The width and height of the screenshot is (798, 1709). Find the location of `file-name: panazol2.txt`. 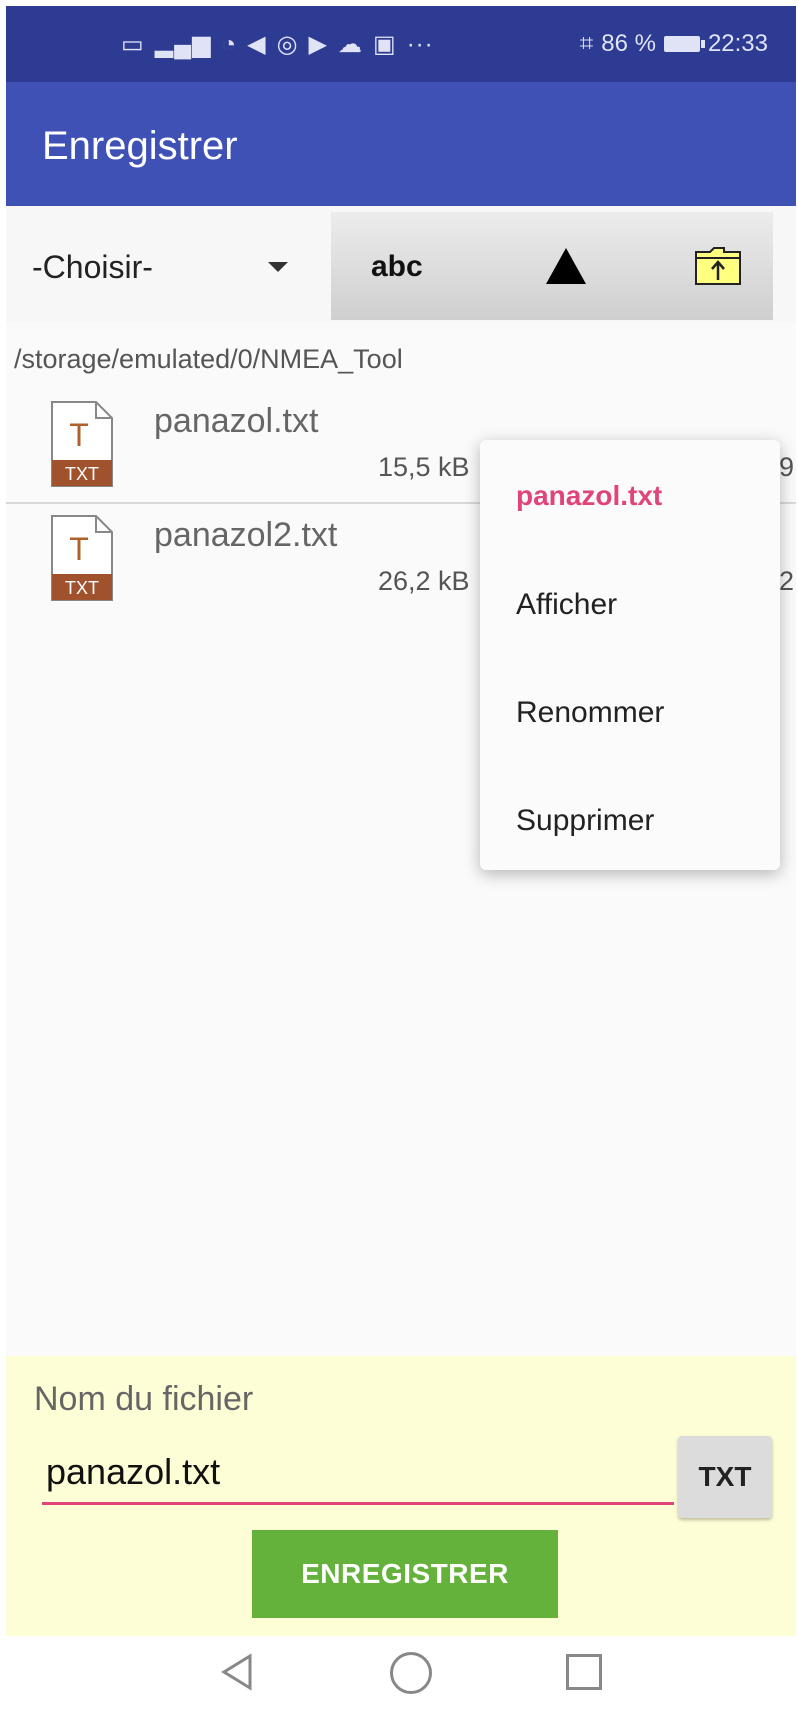

file-name: panazol2.txt is located at coordinates (246, 535).